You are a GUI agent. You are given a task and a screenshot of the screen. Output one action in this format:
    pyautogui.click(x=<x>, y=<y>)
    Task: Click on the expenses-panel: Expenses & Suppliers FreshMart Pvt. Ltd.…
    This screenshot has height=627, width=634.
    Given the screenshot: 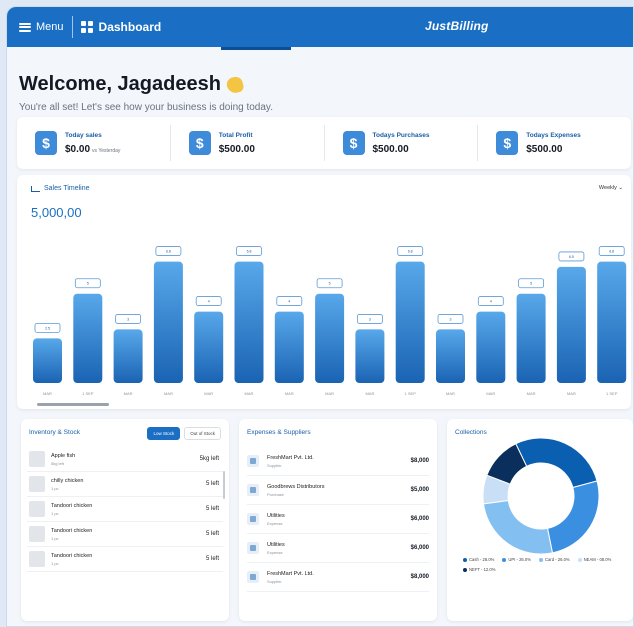 What is the action you would take?
    pyautogui.click(x=338, y=520)
    